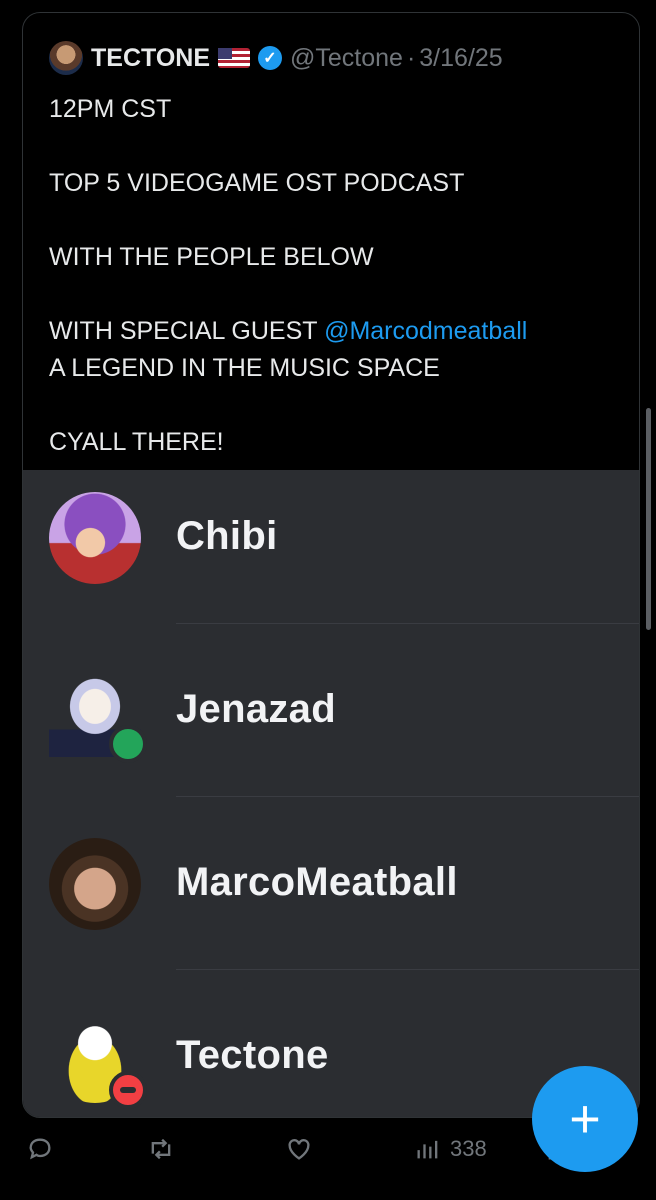  I want to click on views-count: 338, so click(468, 1148).